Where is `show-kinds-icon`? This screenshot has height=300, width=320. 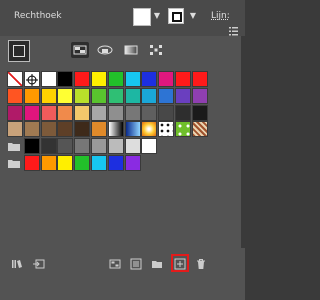
show-kinds-icon is located at coordinates (115, 264).